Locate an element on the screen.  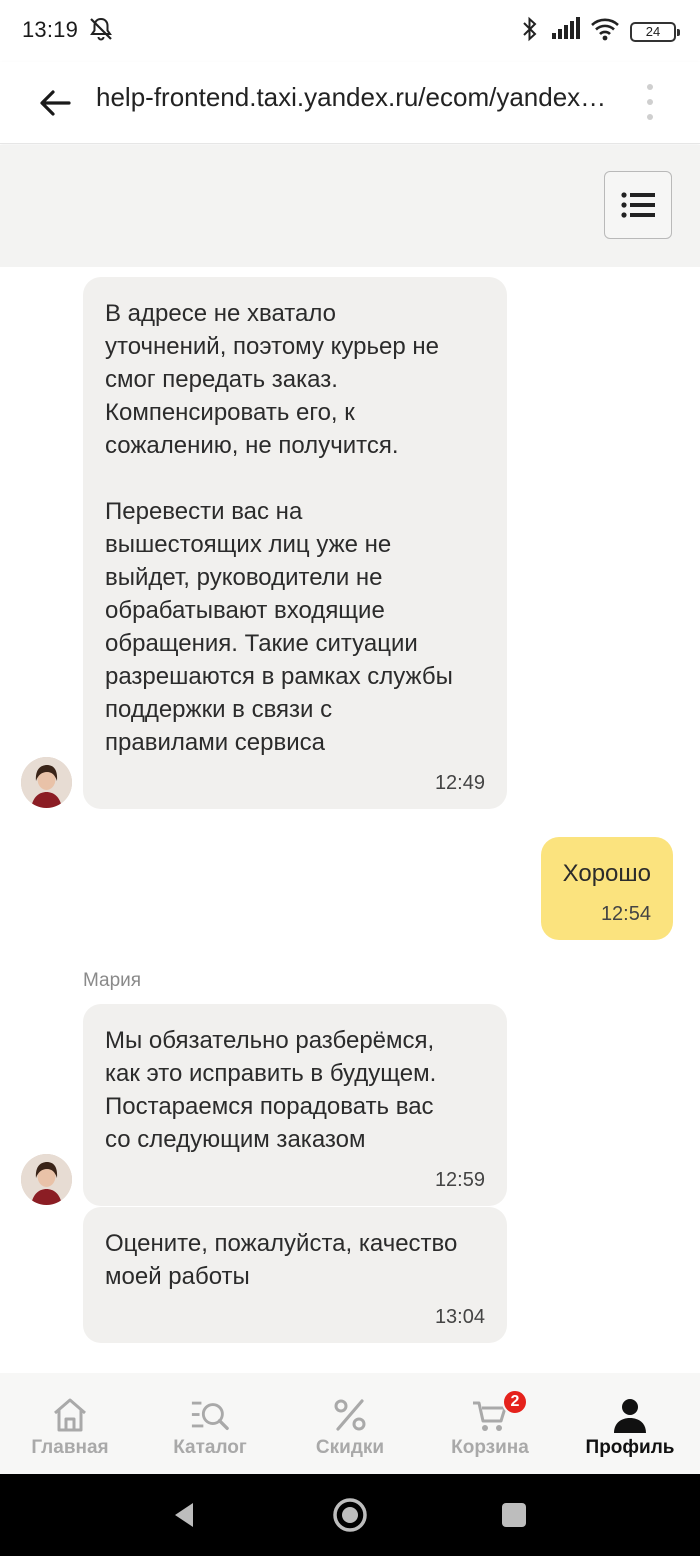
arrow-left-icon is located at coordinates (55, 103).